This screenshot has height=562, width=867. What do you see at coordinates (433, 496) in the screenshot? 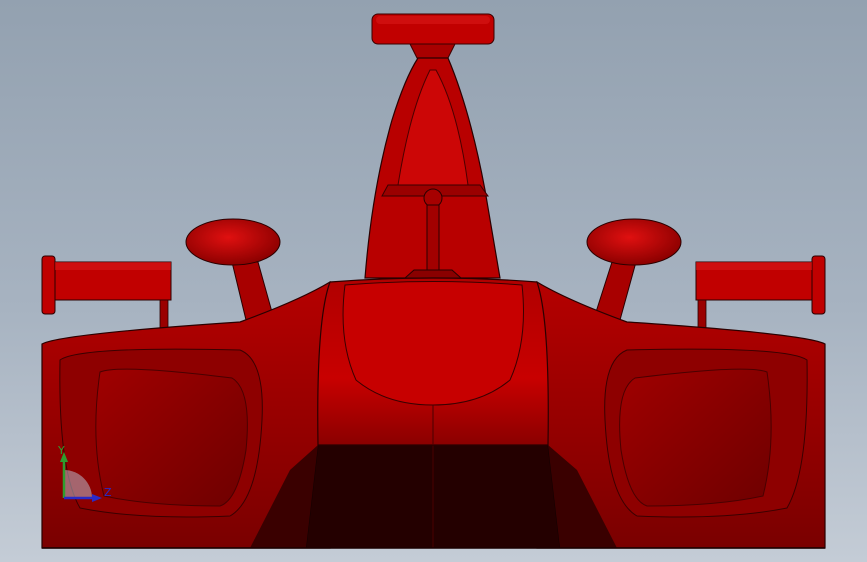
I see `floor-section` at bounding box center [433, 496].